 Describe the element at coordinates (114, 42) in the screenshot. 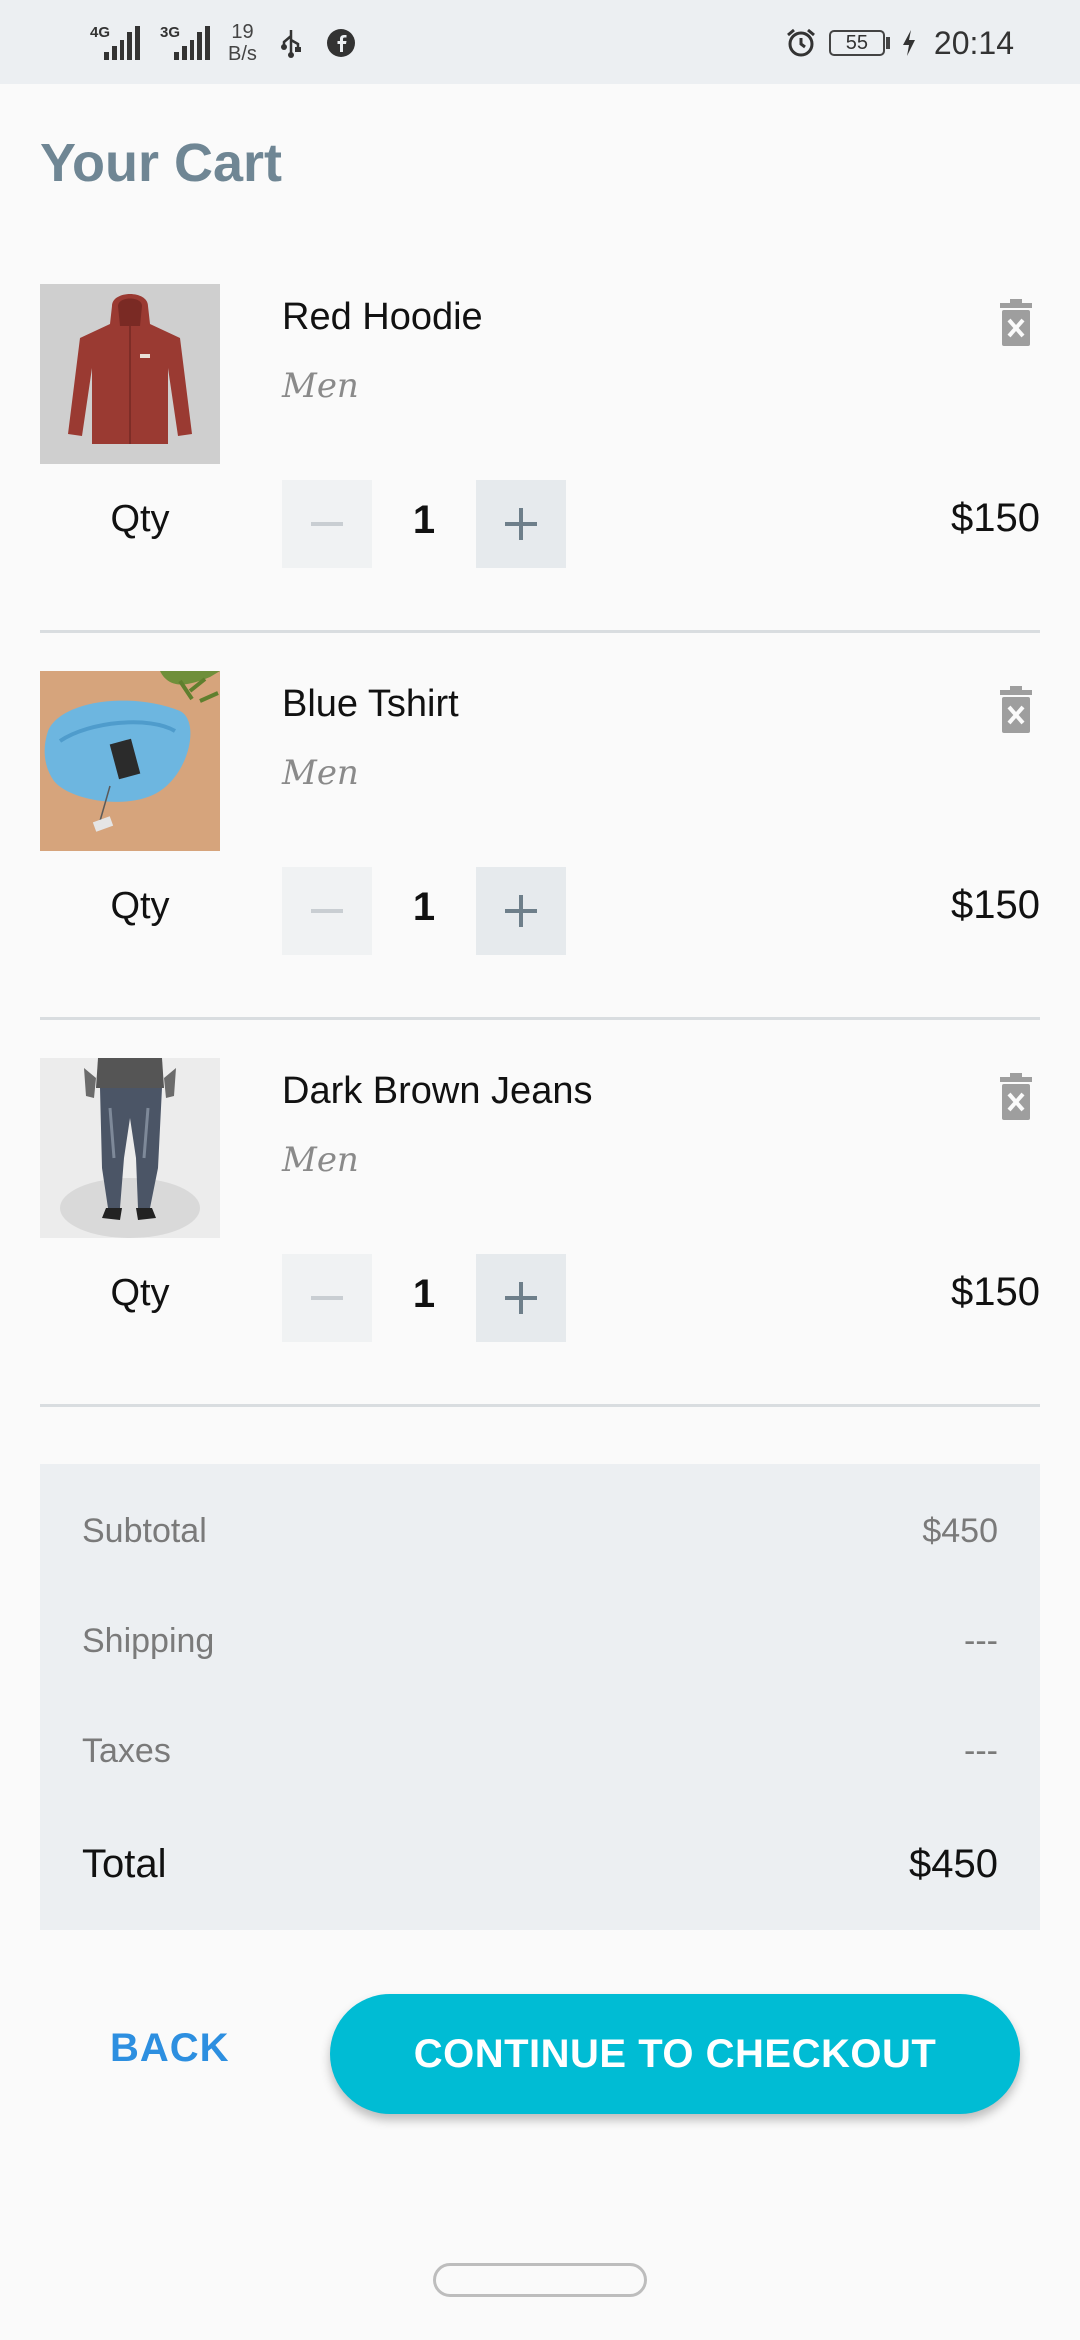

I see `signal-icon: 4G` at that location.